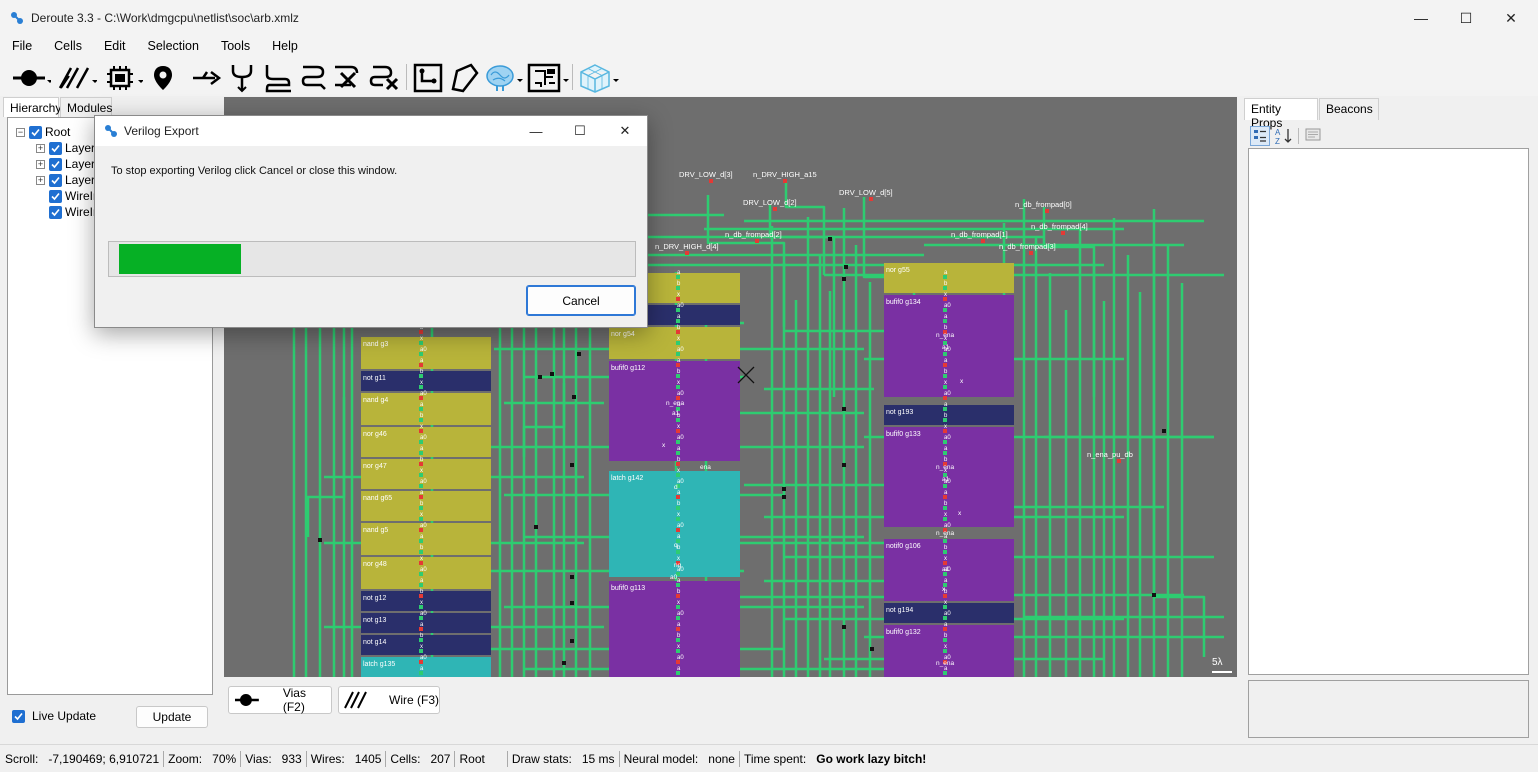 The height and width of the screenshot is (772, 1538). I want to click on close-button: ✕, so click(1511, 18).